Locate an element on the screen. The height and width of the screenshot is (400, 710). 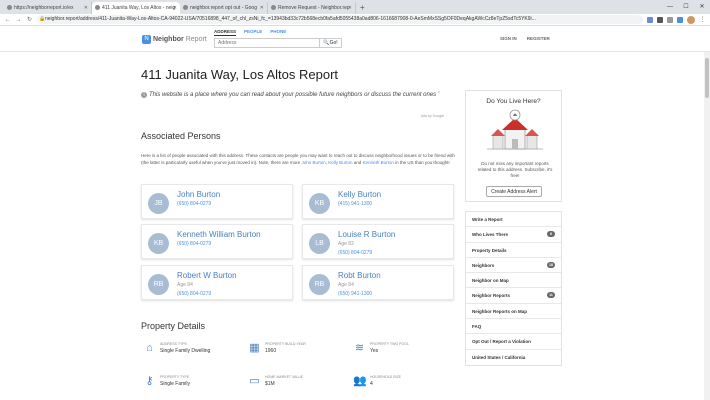
person-card: KB Kenneth William Burton (650) 804-0279 is located at coordinates (217, 241).